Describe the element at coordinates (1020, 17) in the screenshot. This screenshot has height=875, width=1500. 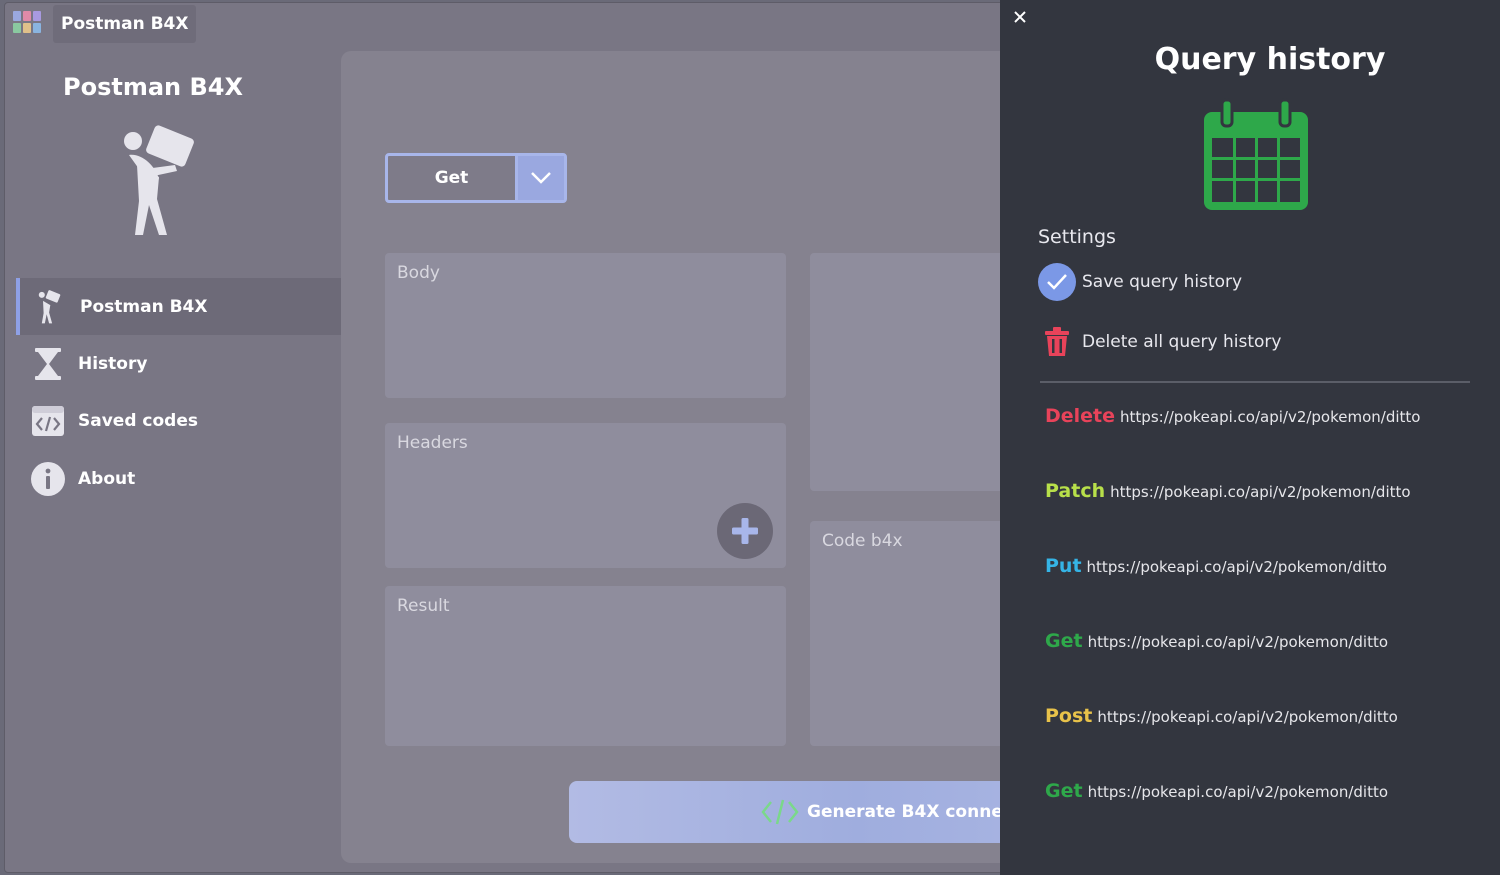
I see `close-icon` at that location.